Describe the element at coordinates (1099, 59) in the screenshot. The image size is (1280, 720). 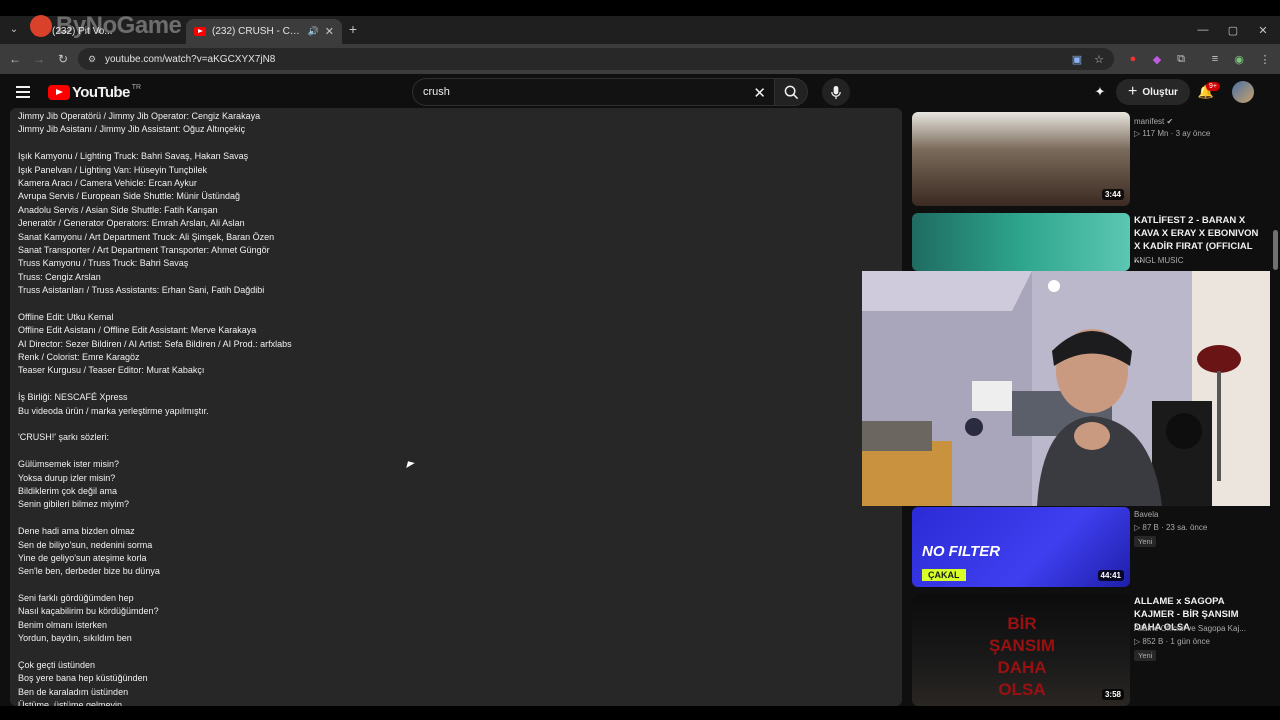
I see `bookmark-star-icon: ☆` at that location.